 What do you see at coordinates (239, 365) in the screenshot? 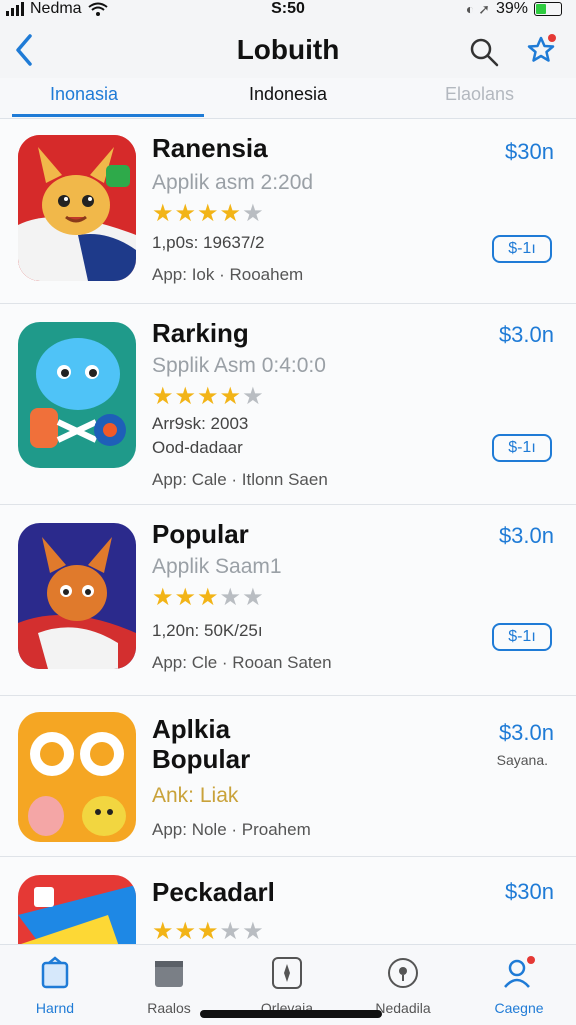
I see `app-subtitle: Spplik Asm 0:4:0:0` at bounding box center [239, 365].